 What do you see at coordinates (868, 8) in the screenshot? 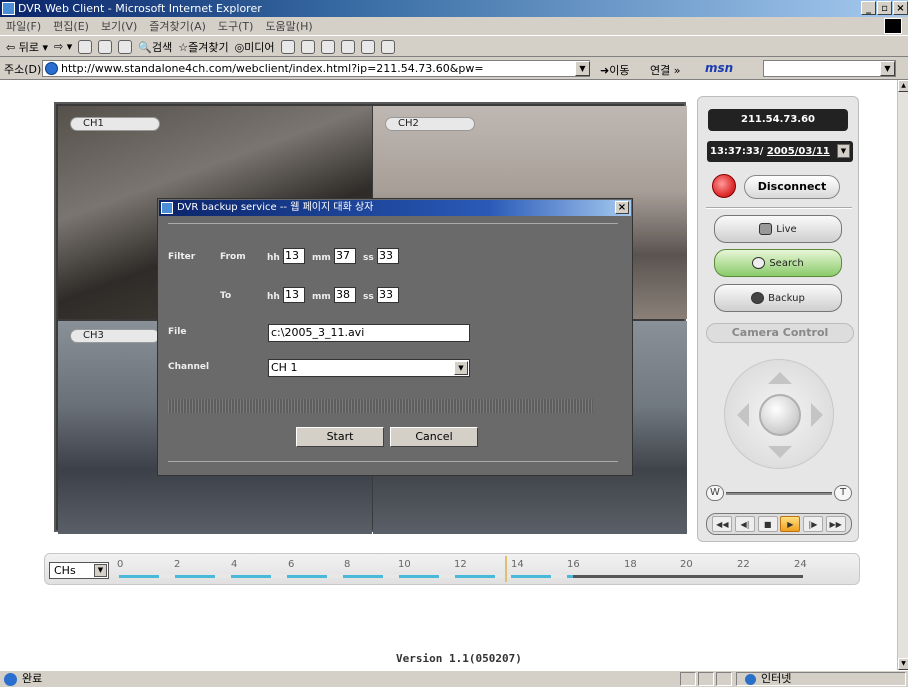
I see `minimize-button: _` at bounding box center [868, 8].